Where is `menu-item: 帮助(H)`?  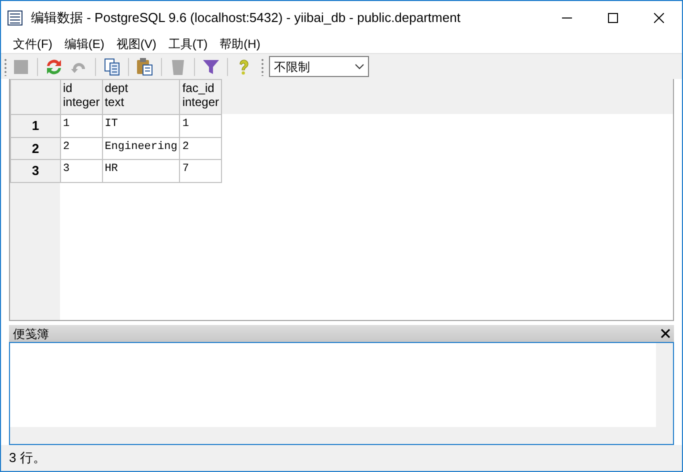
menu-item: 帮助(H) is located at coordinates (240, 44).